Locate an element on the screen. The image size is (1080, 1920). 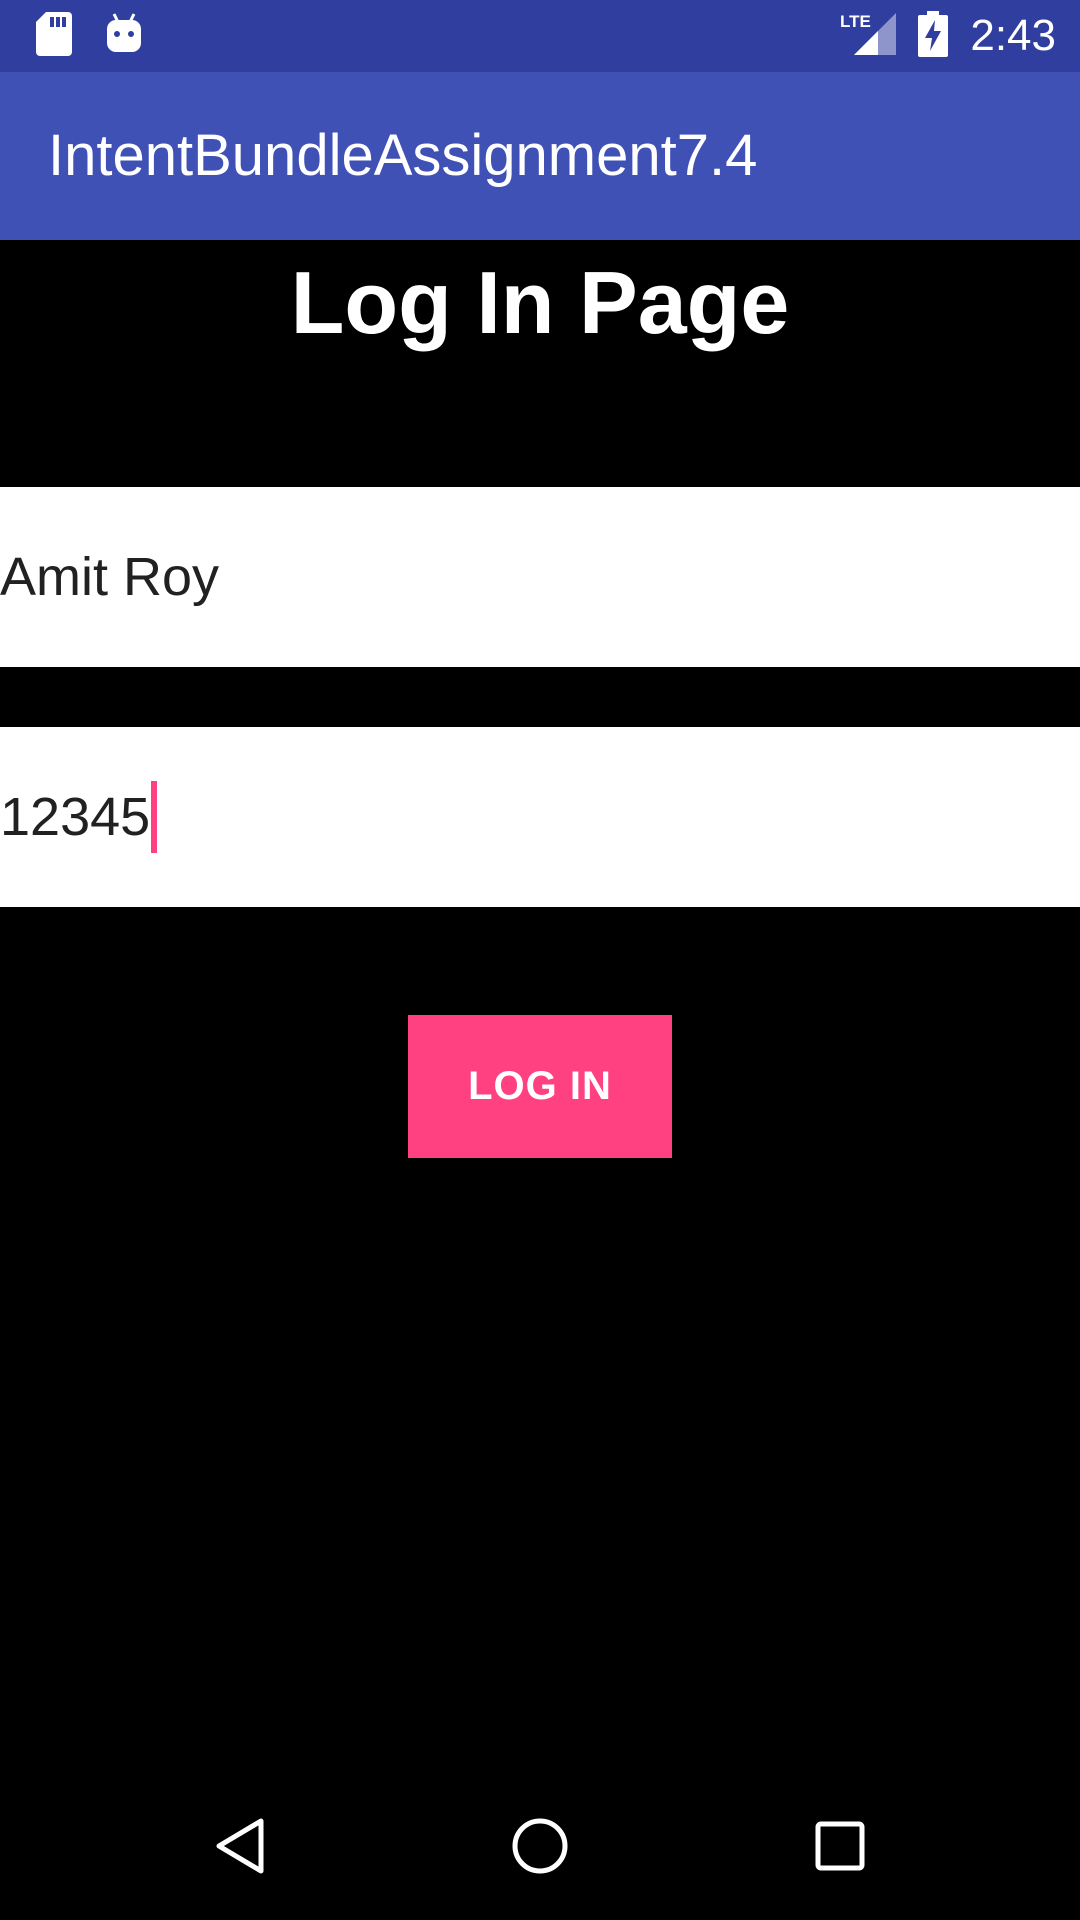
login-button-label: LOG IN is located at coordinates (540, 1086).